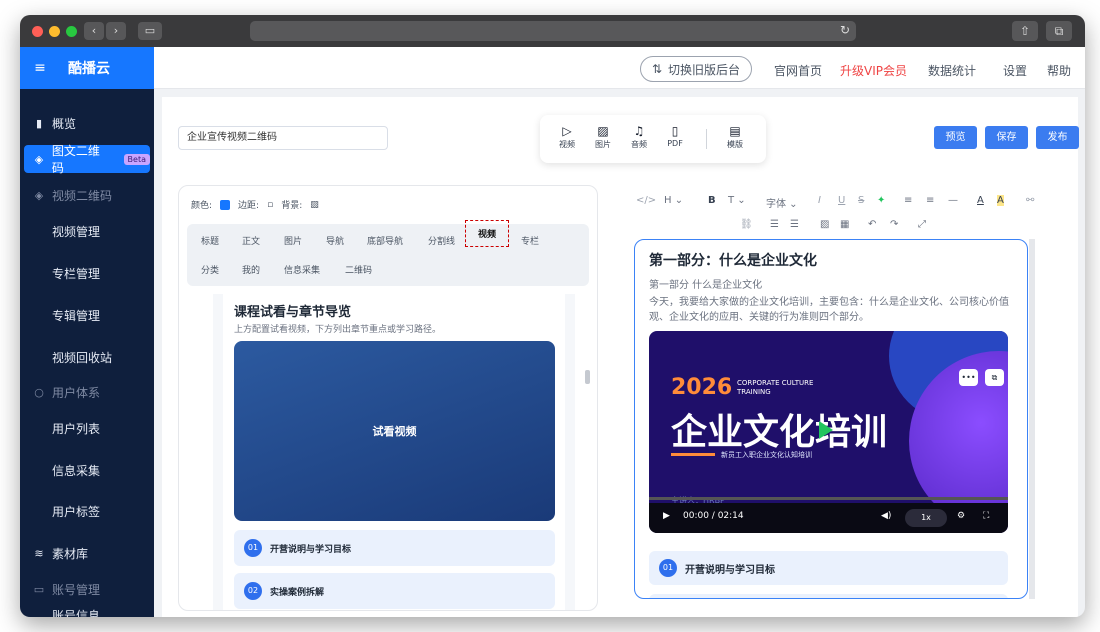  I want to click on ordered-list-icon: ☰, so click(774, 224).